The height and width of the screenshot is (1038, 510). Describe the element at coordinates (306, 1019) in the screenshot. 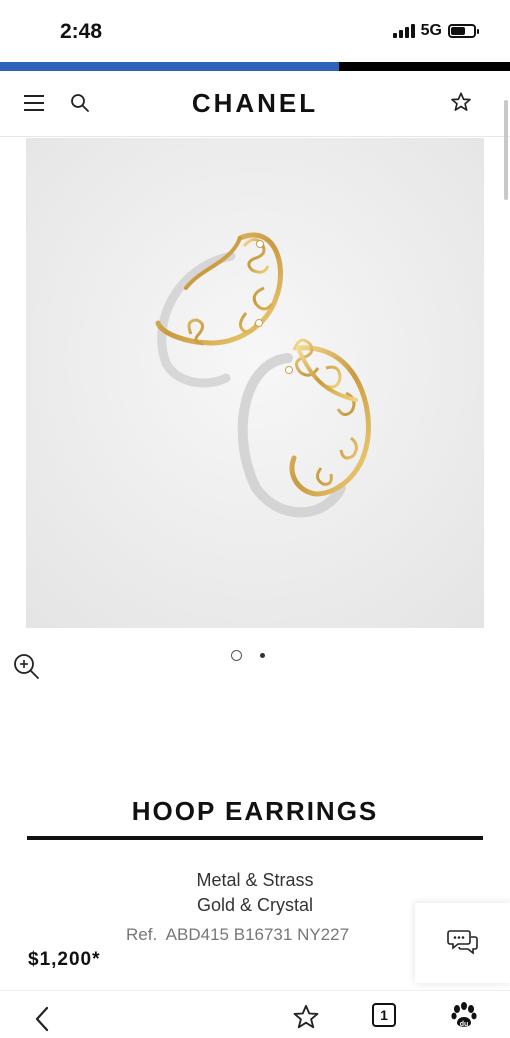

I see `star-outline-icon` at that location.